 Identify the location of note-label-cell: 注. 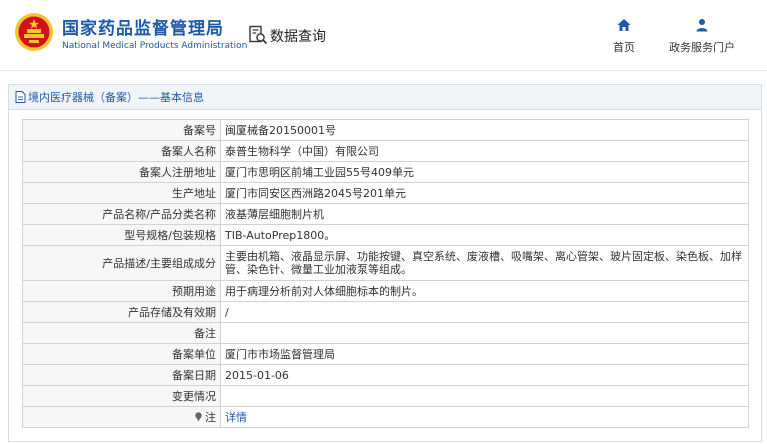
(121, 417).